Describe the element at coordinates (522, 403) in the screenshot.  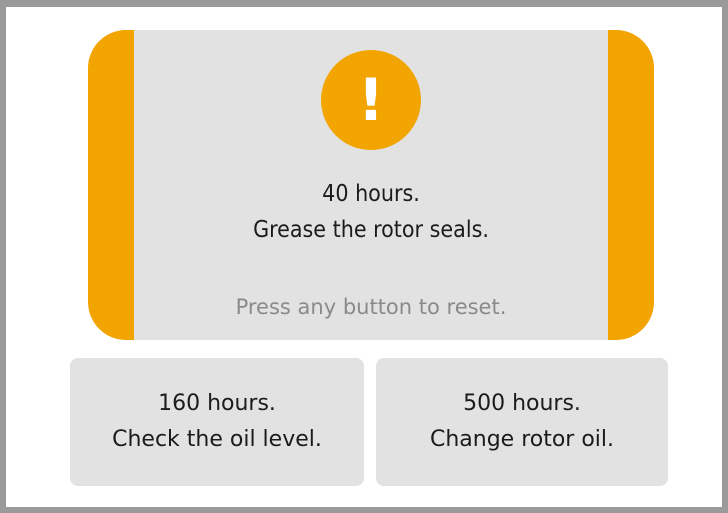
I see `task-interval: 500 hours.` at that location.